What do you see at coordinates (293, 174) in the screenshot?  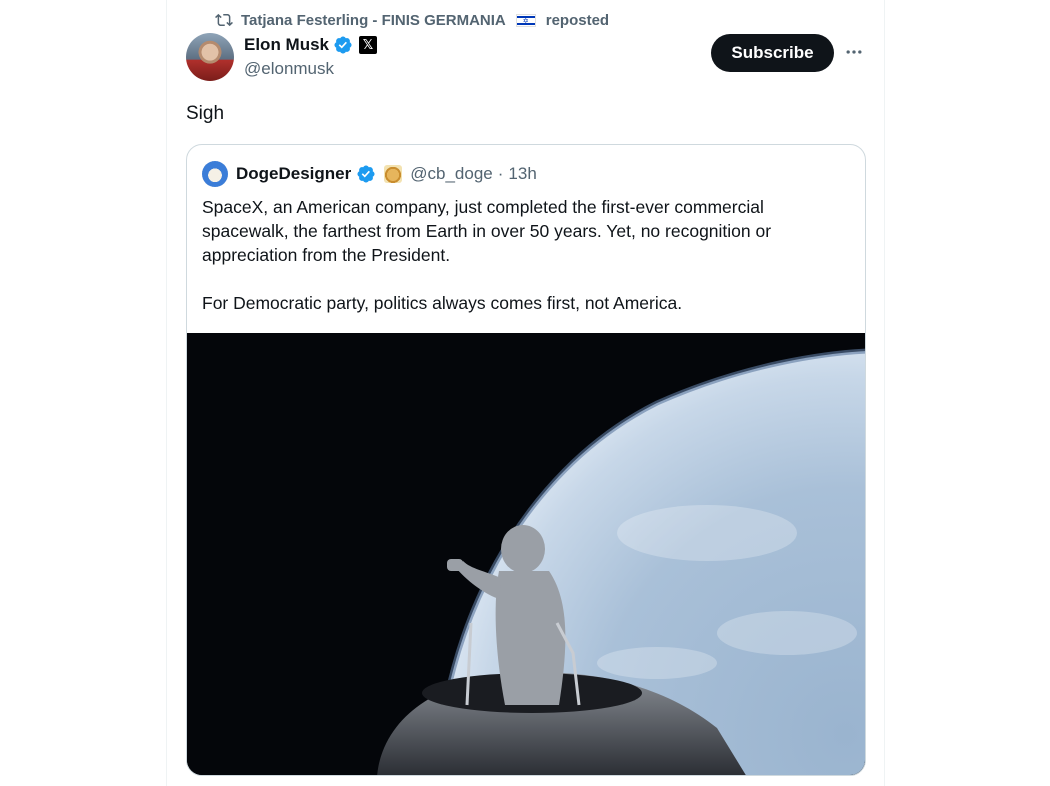 I see `quote-author-name: DogeDesigner` at bounding box center [293, 174].